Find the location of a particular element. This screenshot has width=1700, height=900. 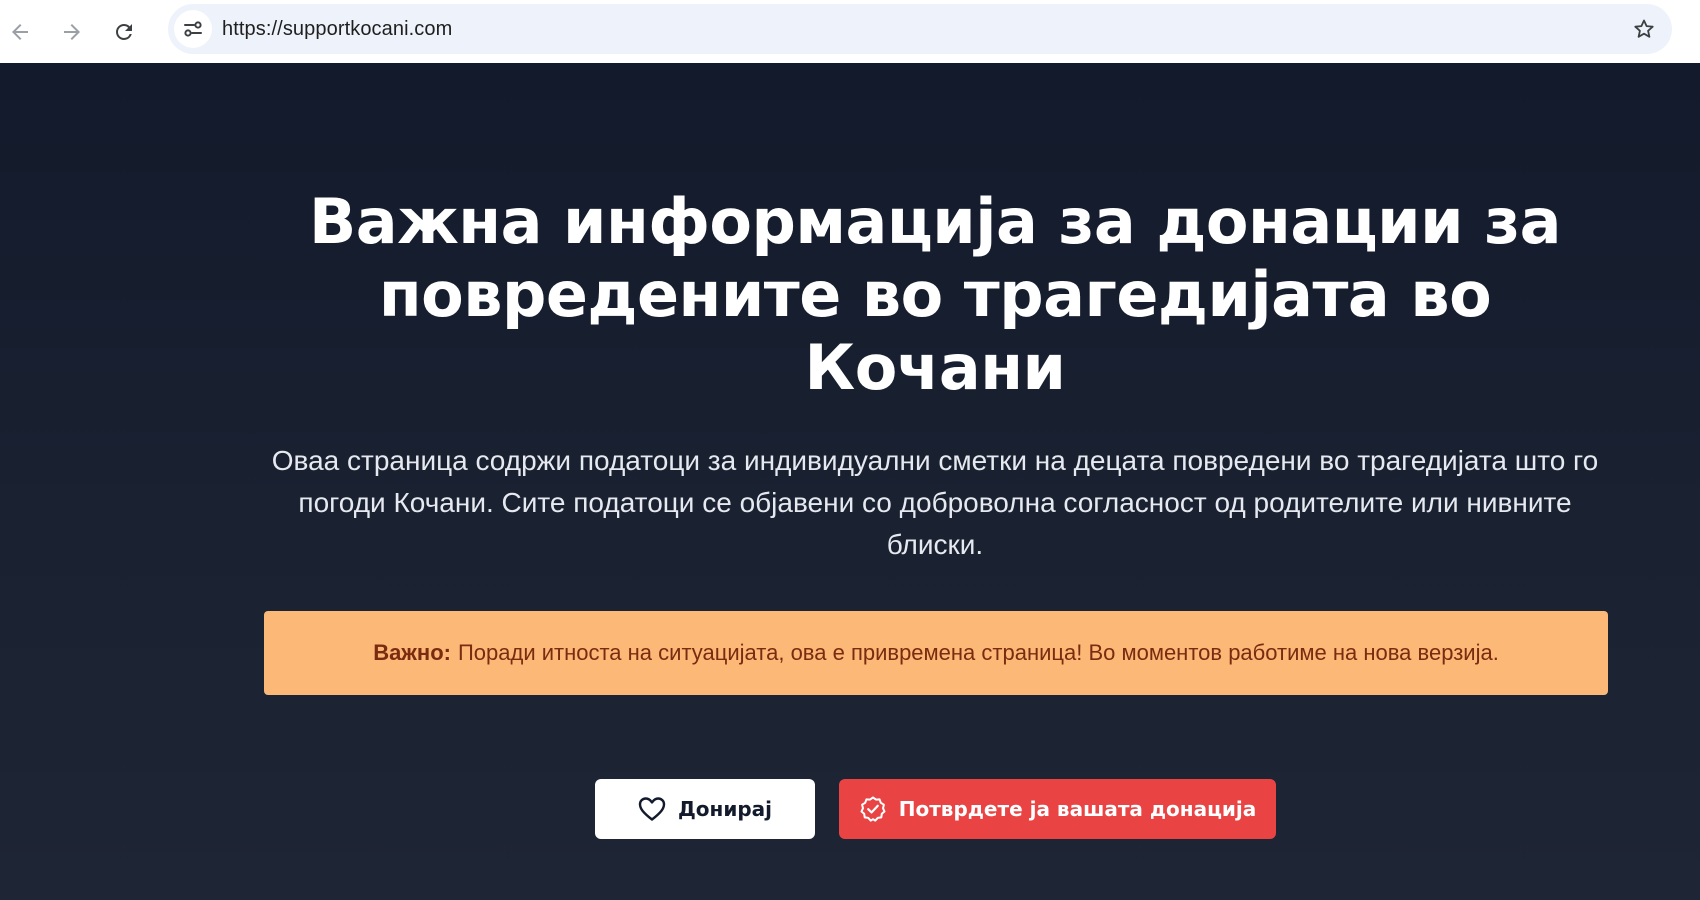

star-icon is located at coordinates (1644, 28).